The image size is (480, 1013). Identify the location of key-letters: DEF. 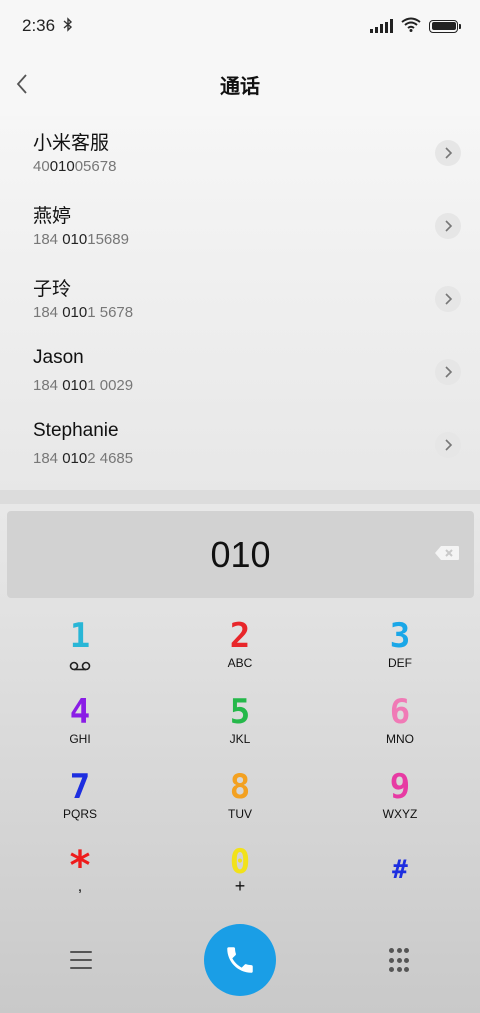
(400, 663).